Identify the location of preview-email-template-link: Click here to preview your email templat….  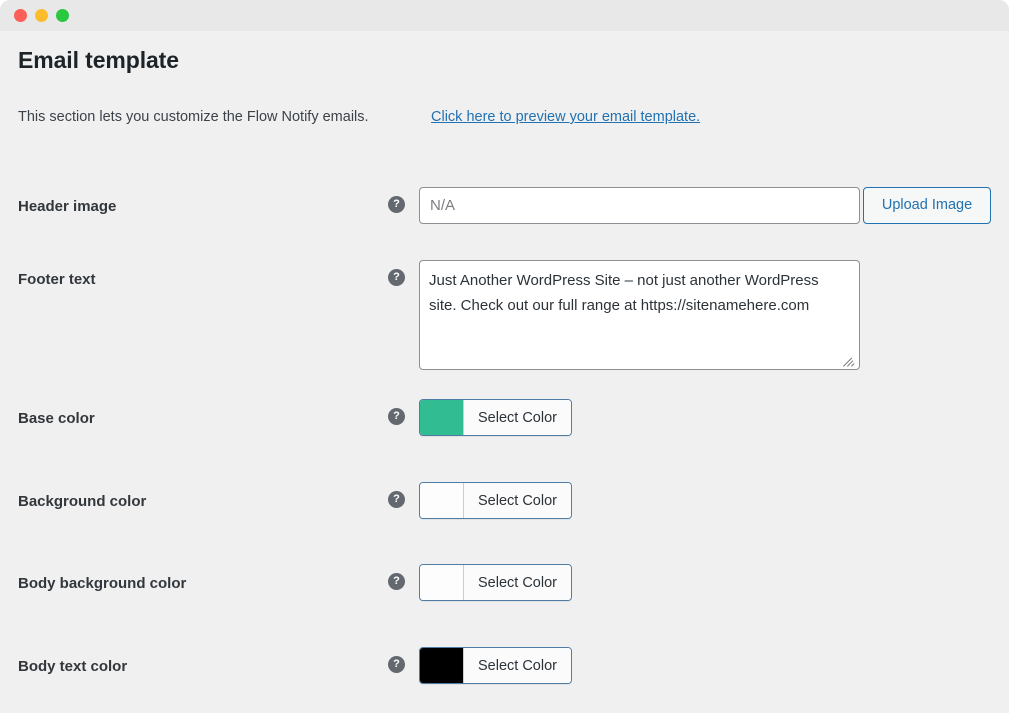
(565, 117).